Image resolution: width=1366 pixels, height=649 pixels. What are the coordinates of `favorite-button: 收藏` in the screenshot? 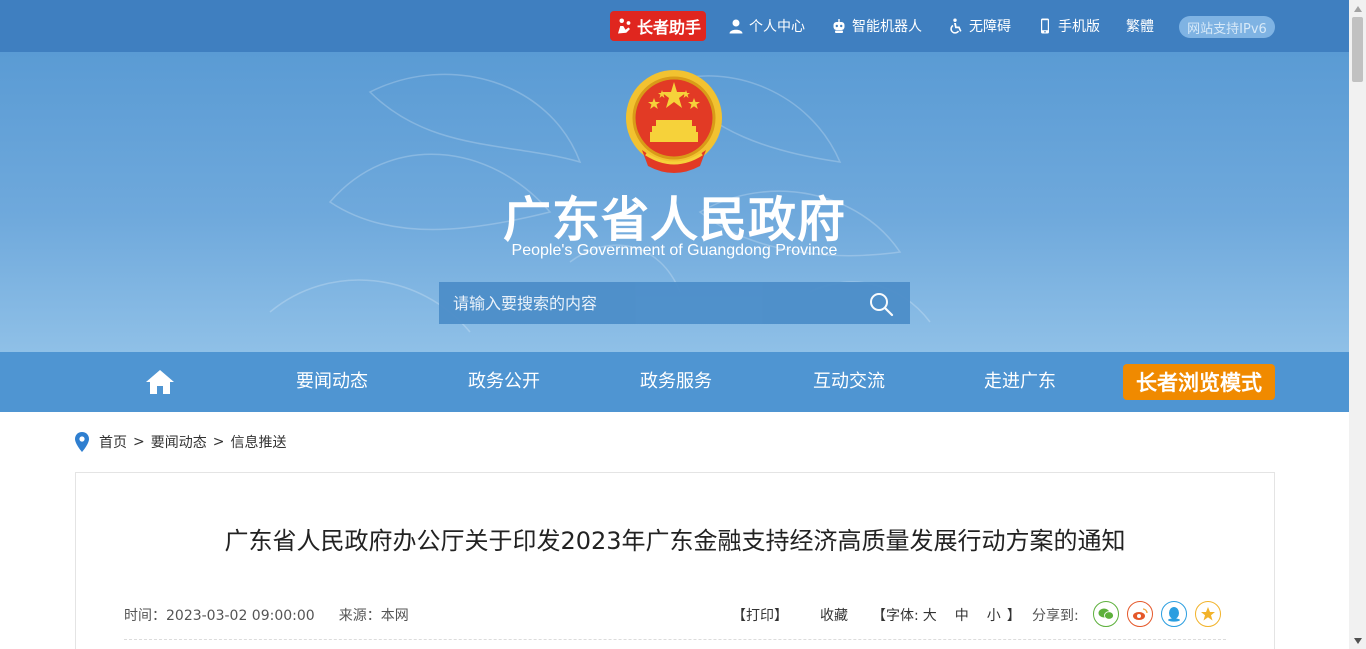 It's located at (834, 615).